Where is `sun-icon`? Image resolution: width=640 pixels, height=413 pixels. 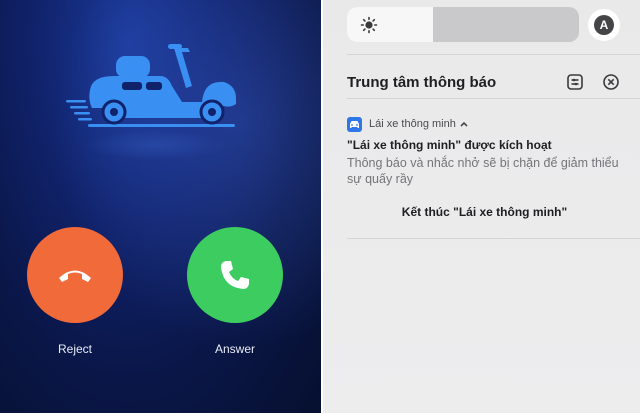 sun-icon is located at coordinates (369, 25).